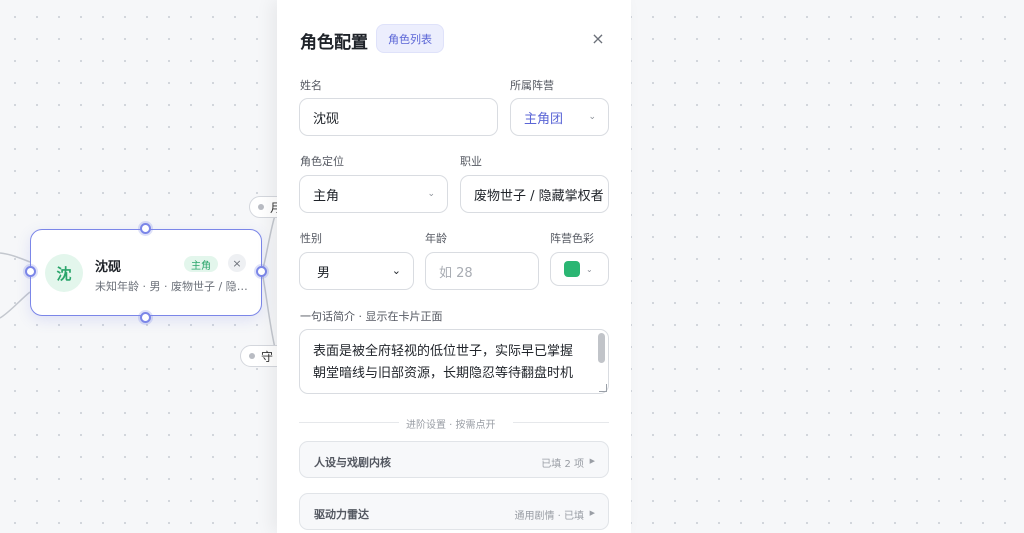  I want to click on section-title: 人设与戏剧内核, so click(352, 462).